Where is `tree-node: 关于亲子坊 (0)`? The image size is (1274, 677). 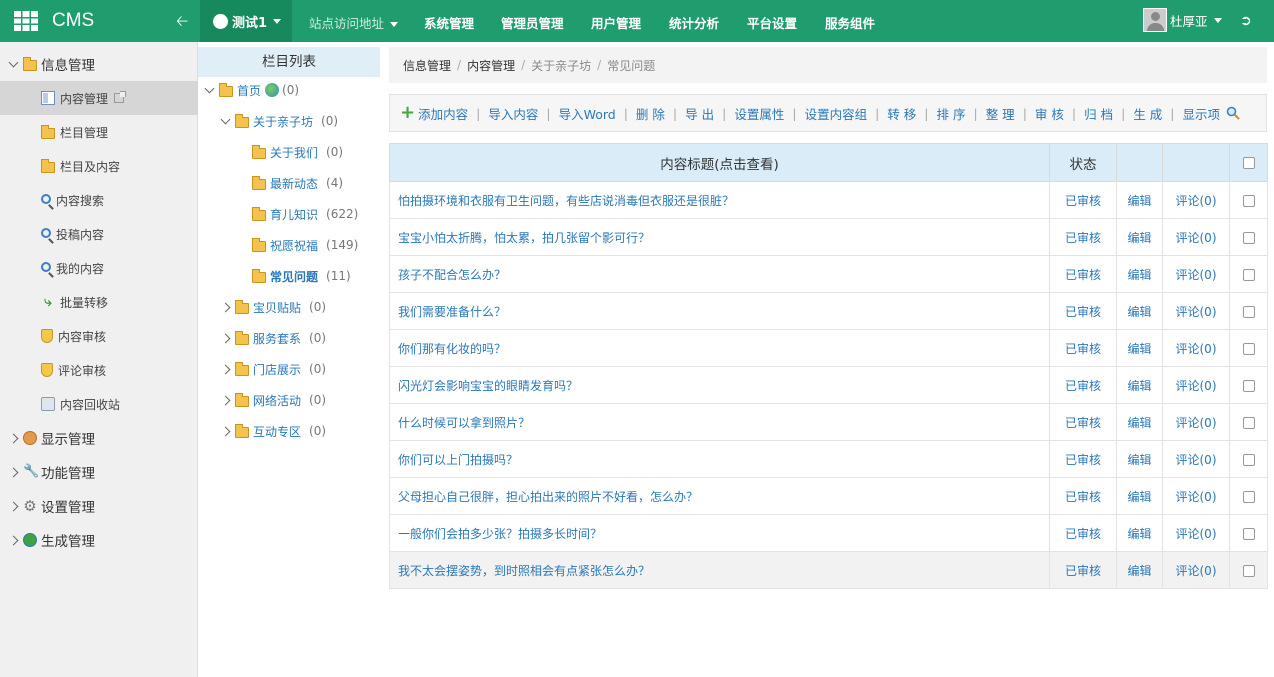 tree-node: 关于亲子坊 (0) is located at coordinates (279, 121).